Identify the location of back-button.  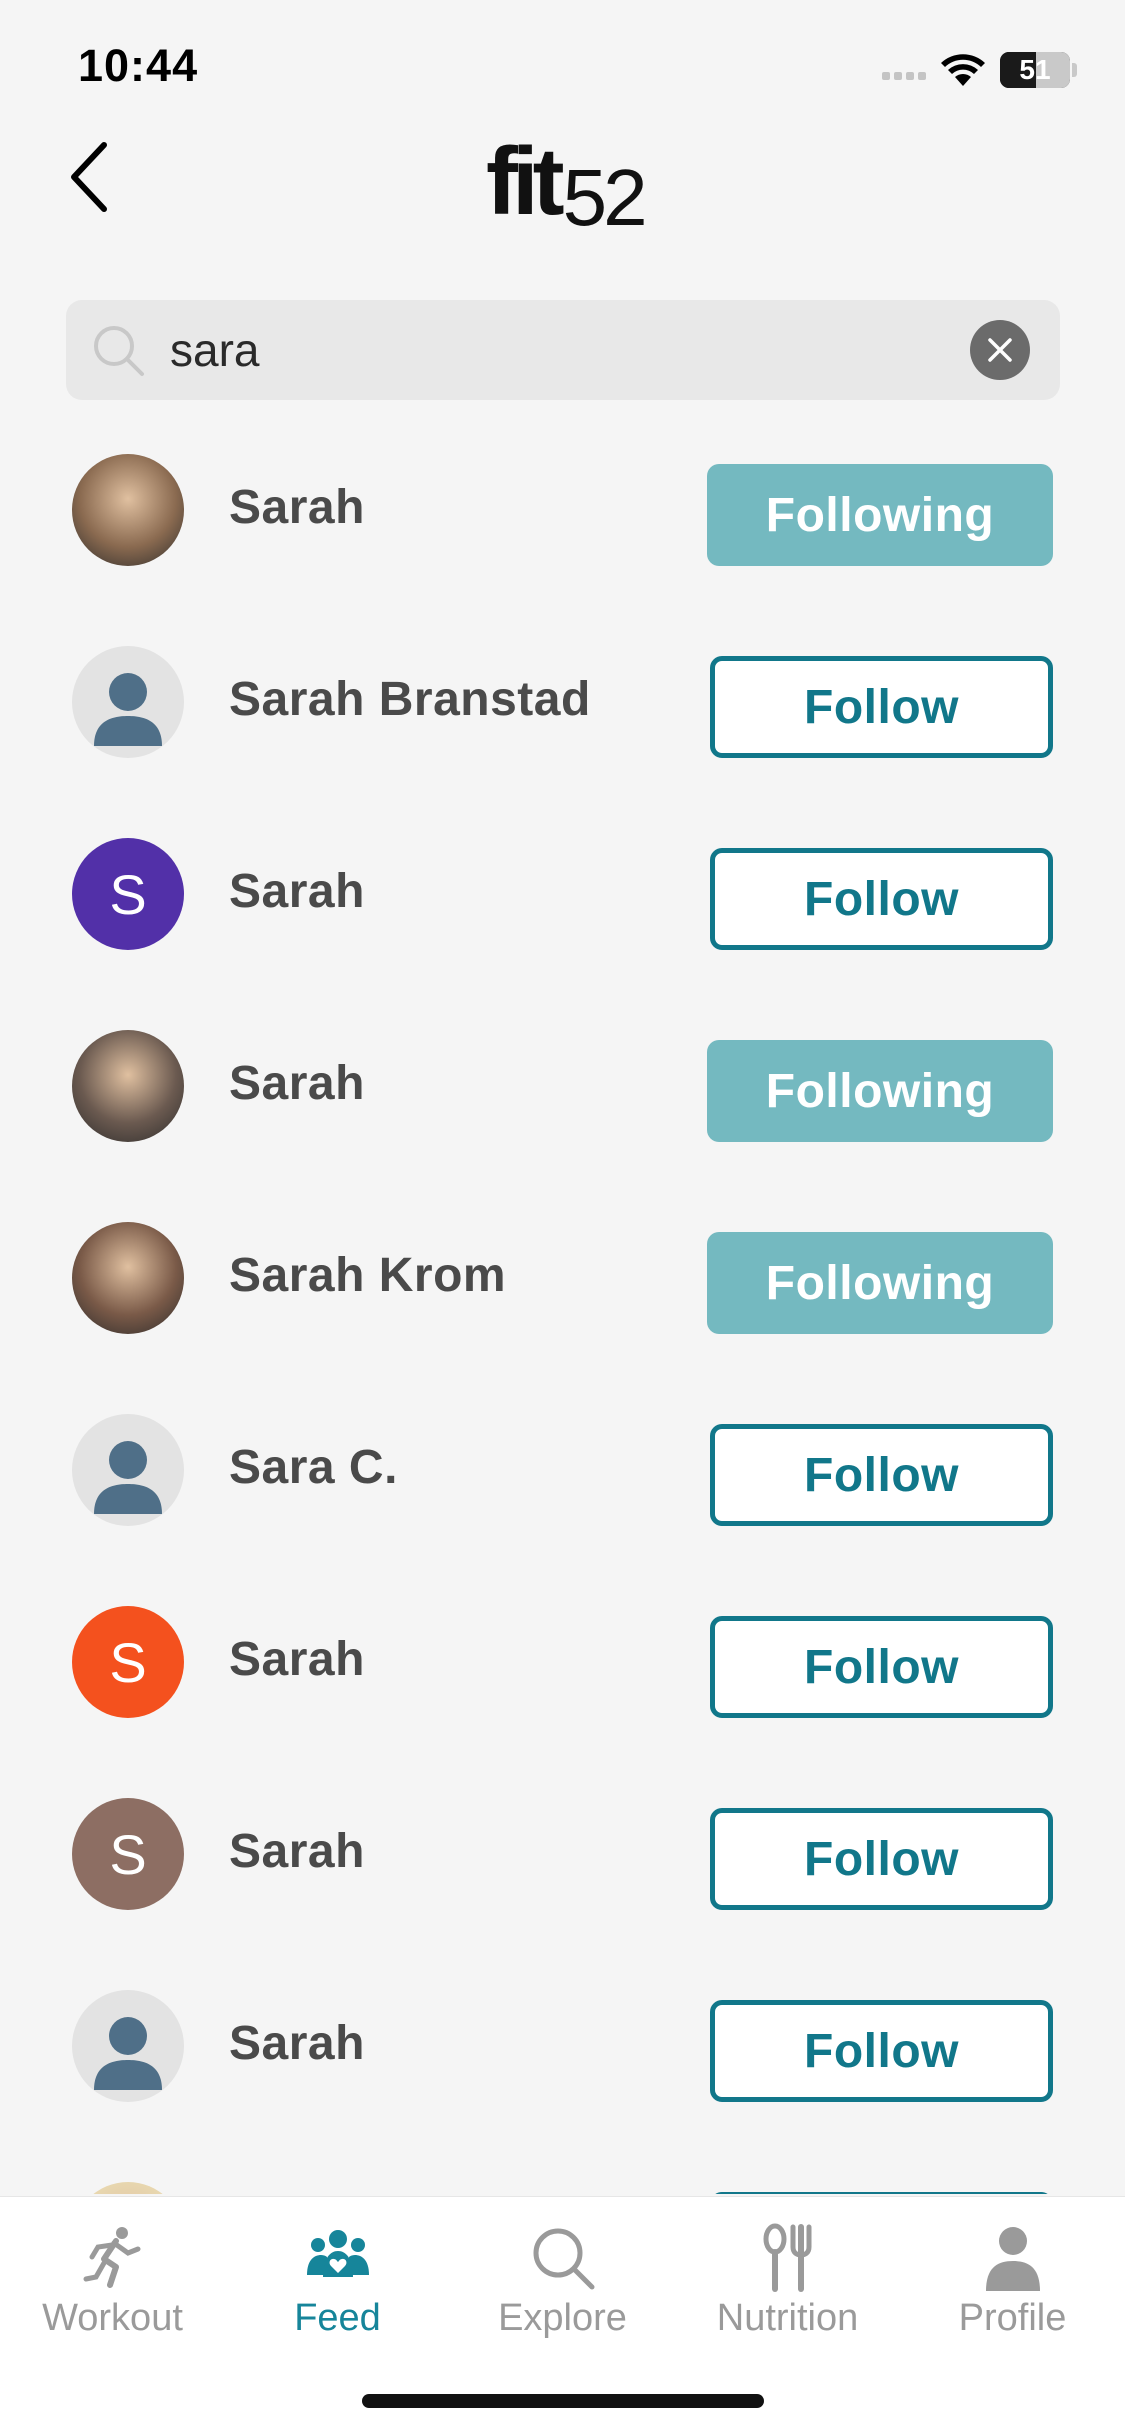
(90, 177).